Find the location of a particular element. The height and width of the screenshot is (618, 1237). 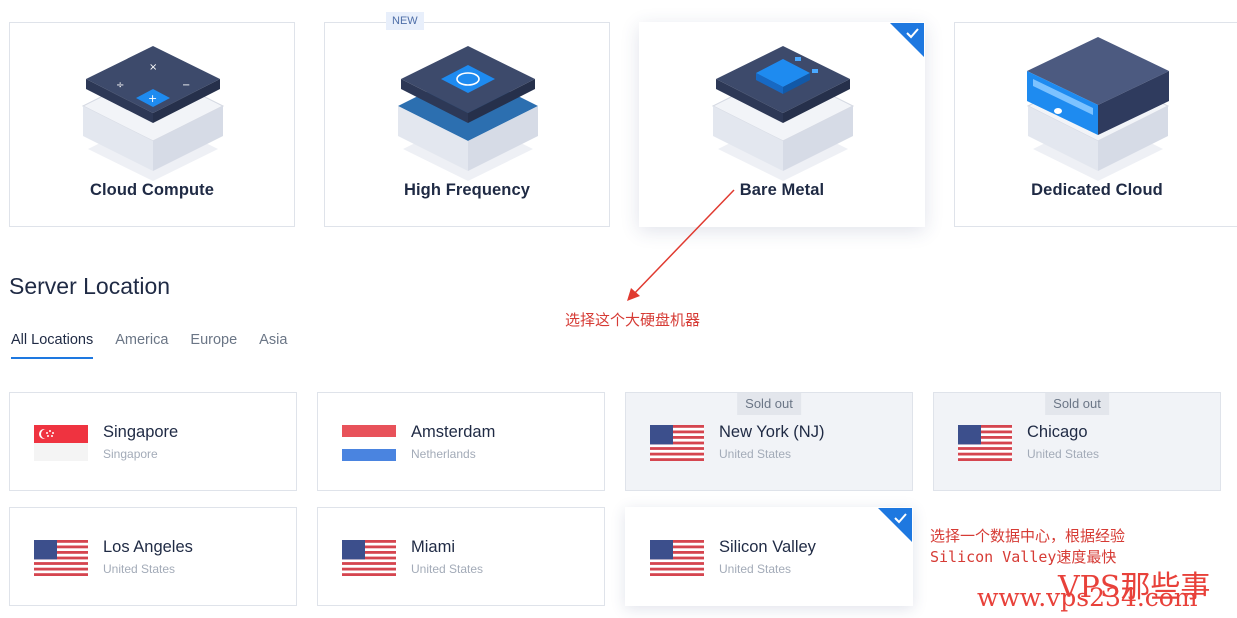

location-card-amsterdam: Amsterdam Netherlands is located at coordinates (461, 441).